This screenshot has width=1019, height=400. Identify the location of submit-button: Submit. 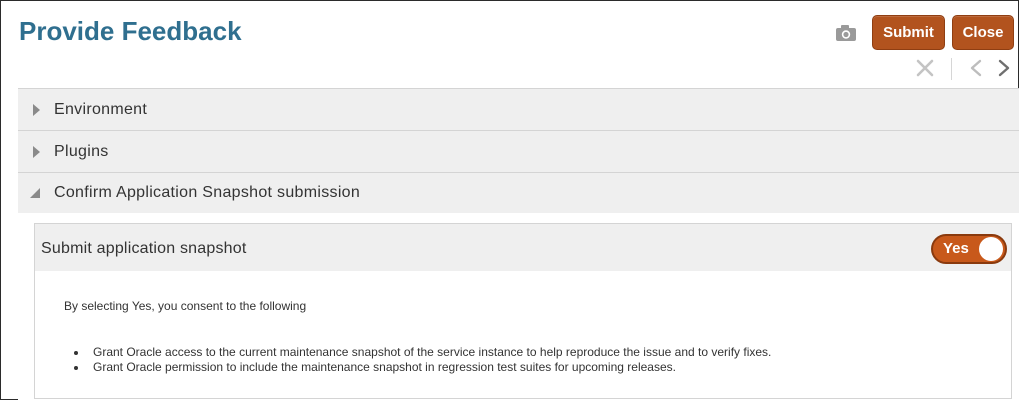
(908, 32).